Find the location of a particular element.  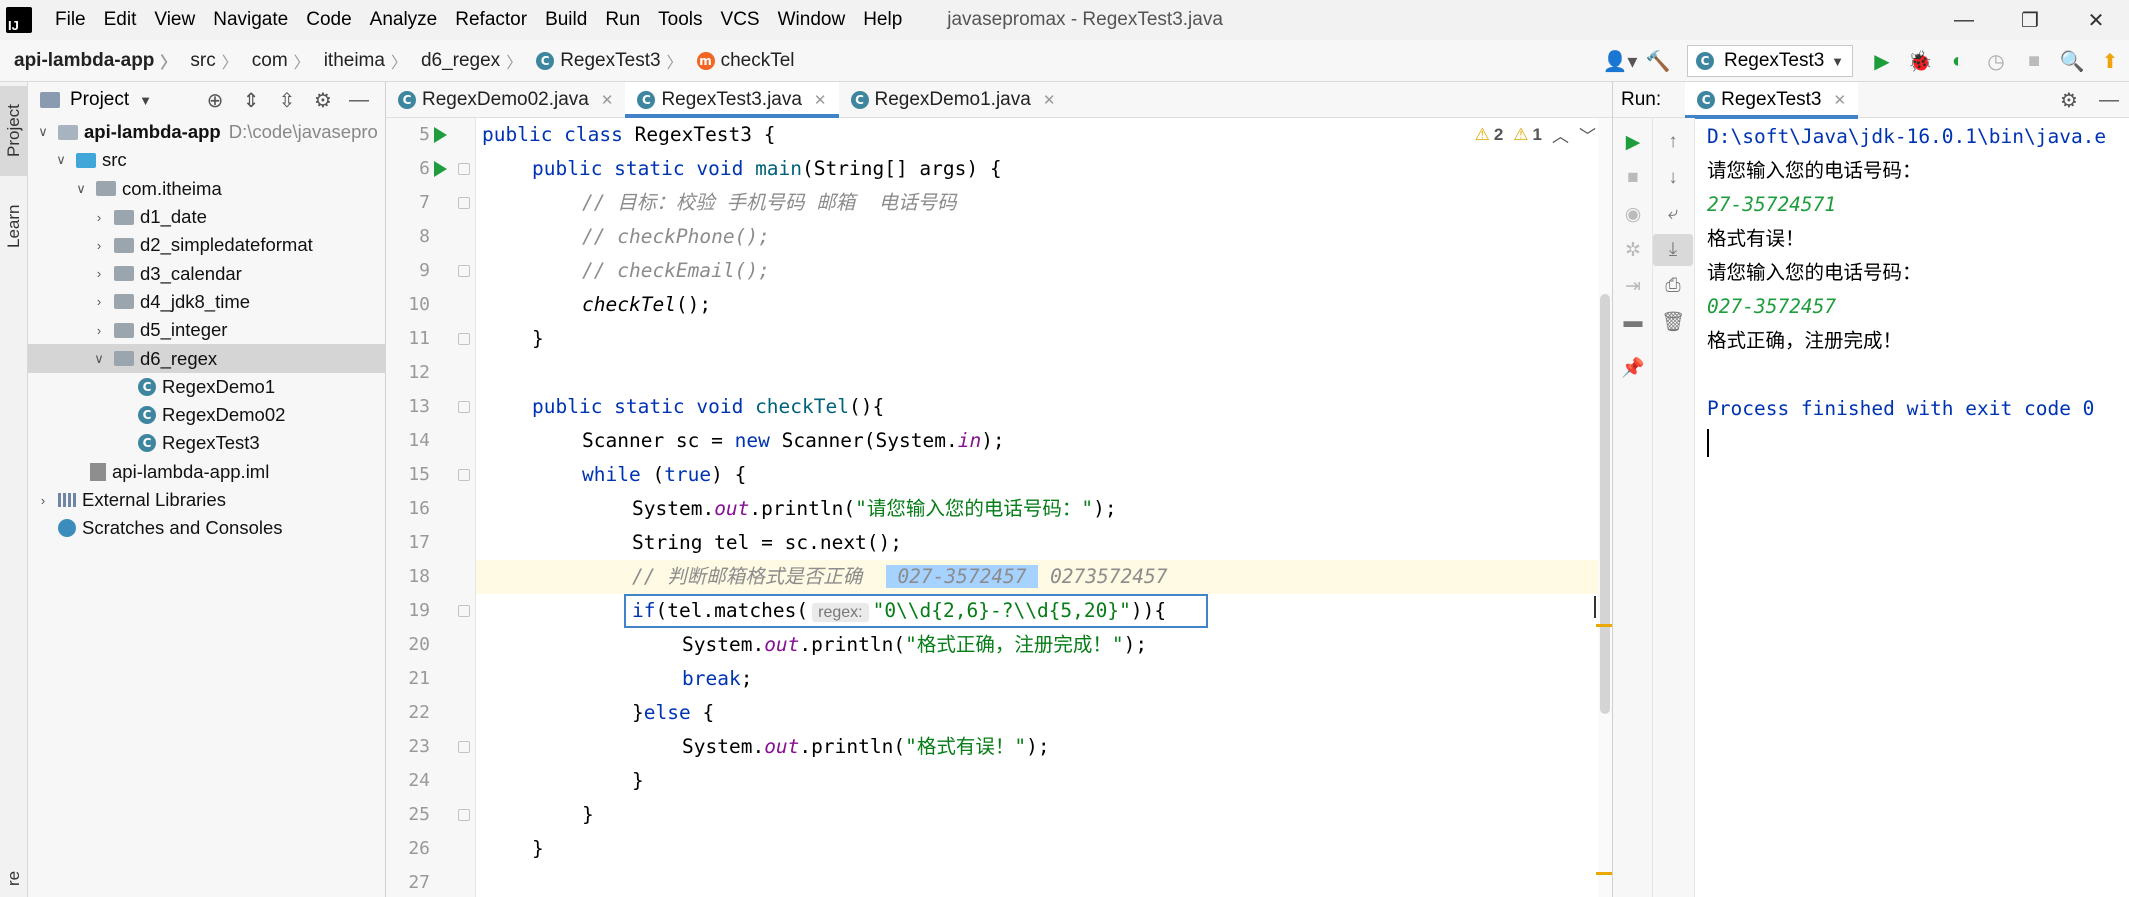

menu-view: View is located at coordinates (174, 20).